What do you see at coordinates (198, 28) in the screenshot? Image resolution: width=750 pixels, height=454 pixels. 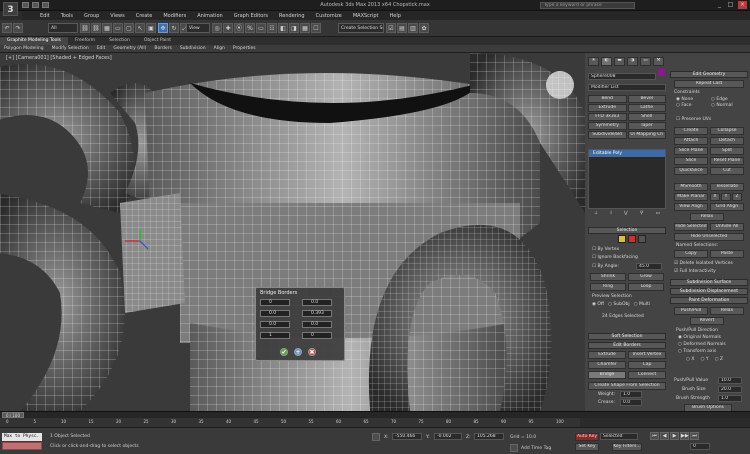 I see `reference-coordinate-dropdown: View` at bounding box center [198, 28].